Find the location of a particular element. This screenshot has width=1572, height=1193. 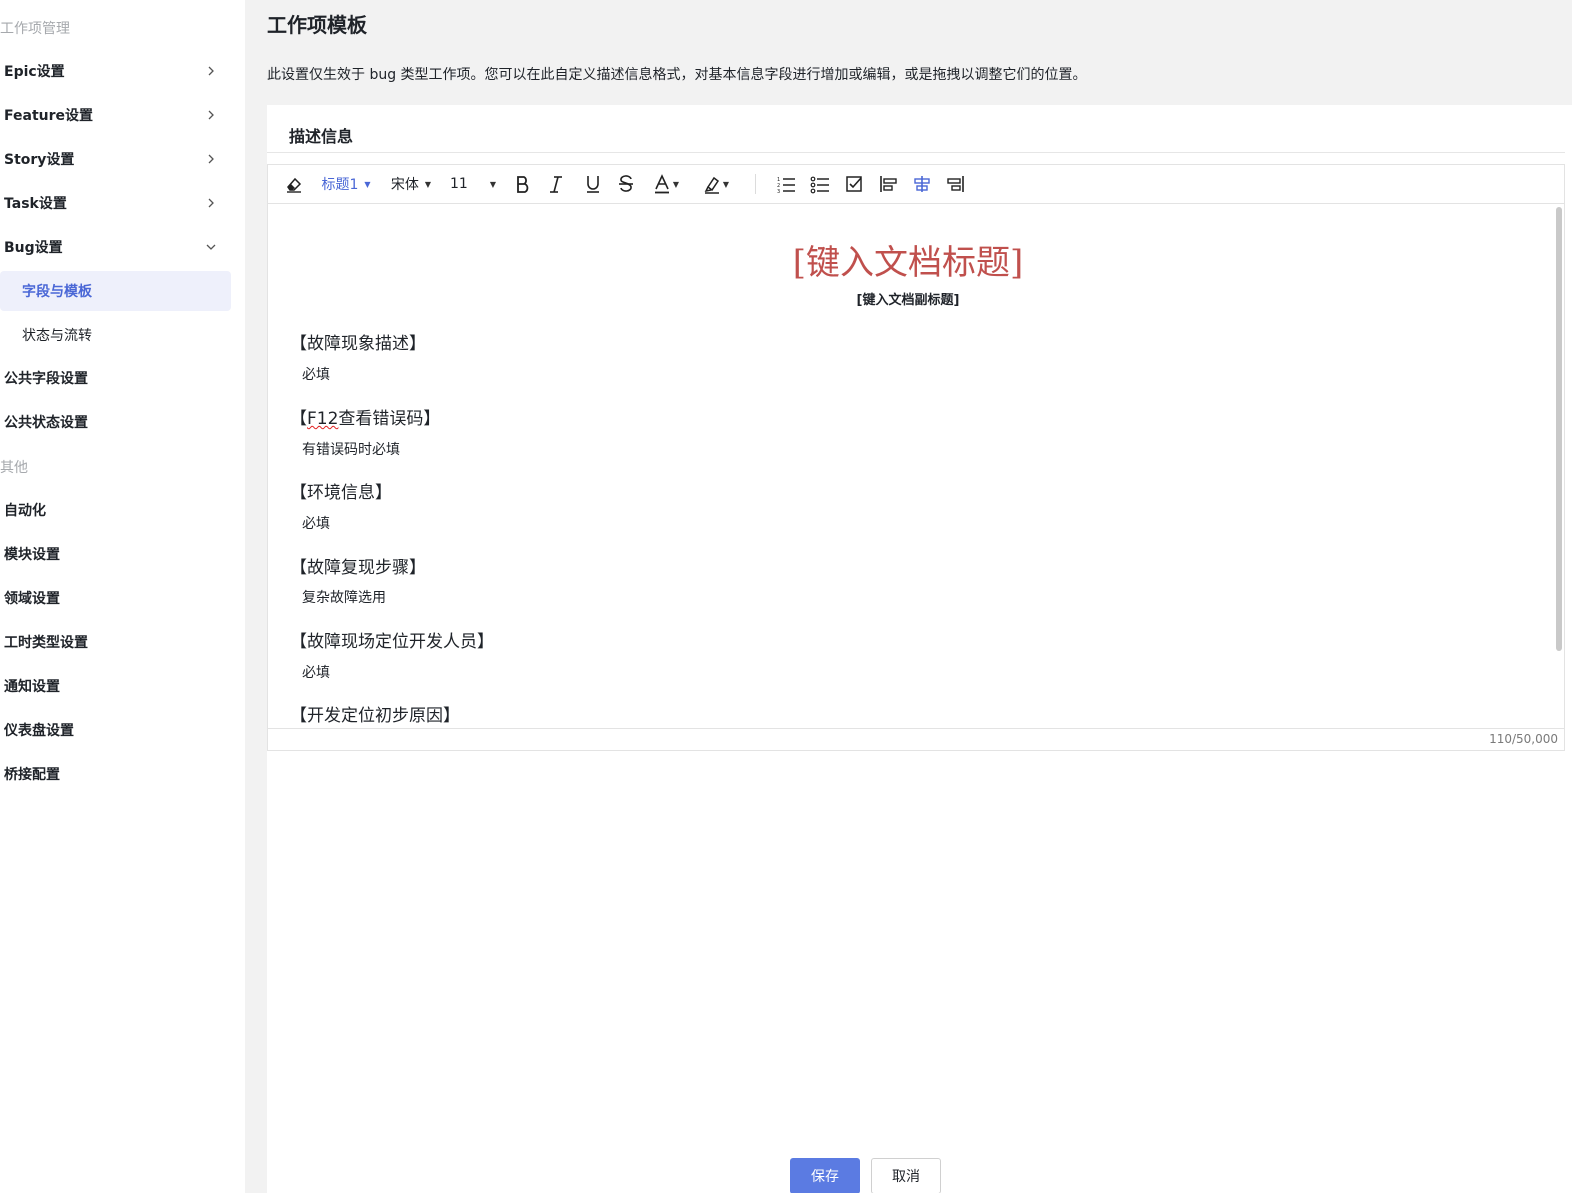

toolbar-divider is located at coordinates (755, 184).